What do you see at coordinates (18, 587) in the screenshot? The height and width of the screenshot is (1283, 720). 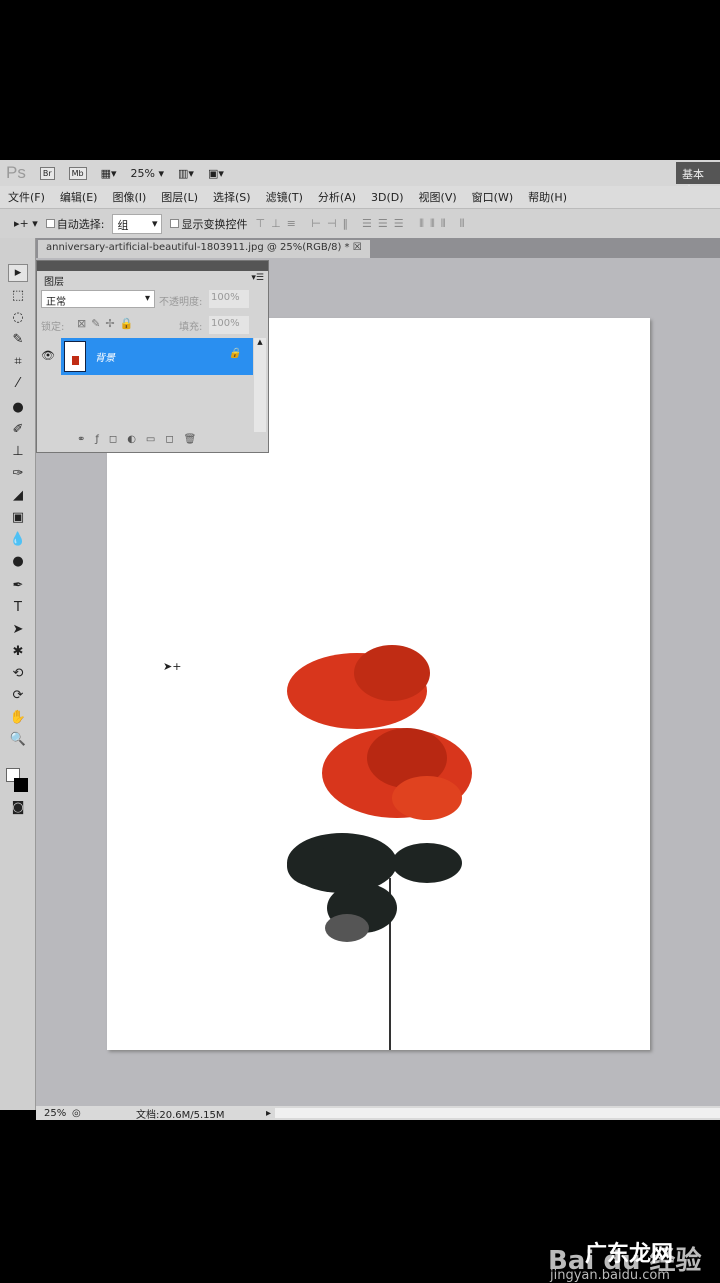 I see `pen-tool-icon: ✒` at bounding box center [18, 587].